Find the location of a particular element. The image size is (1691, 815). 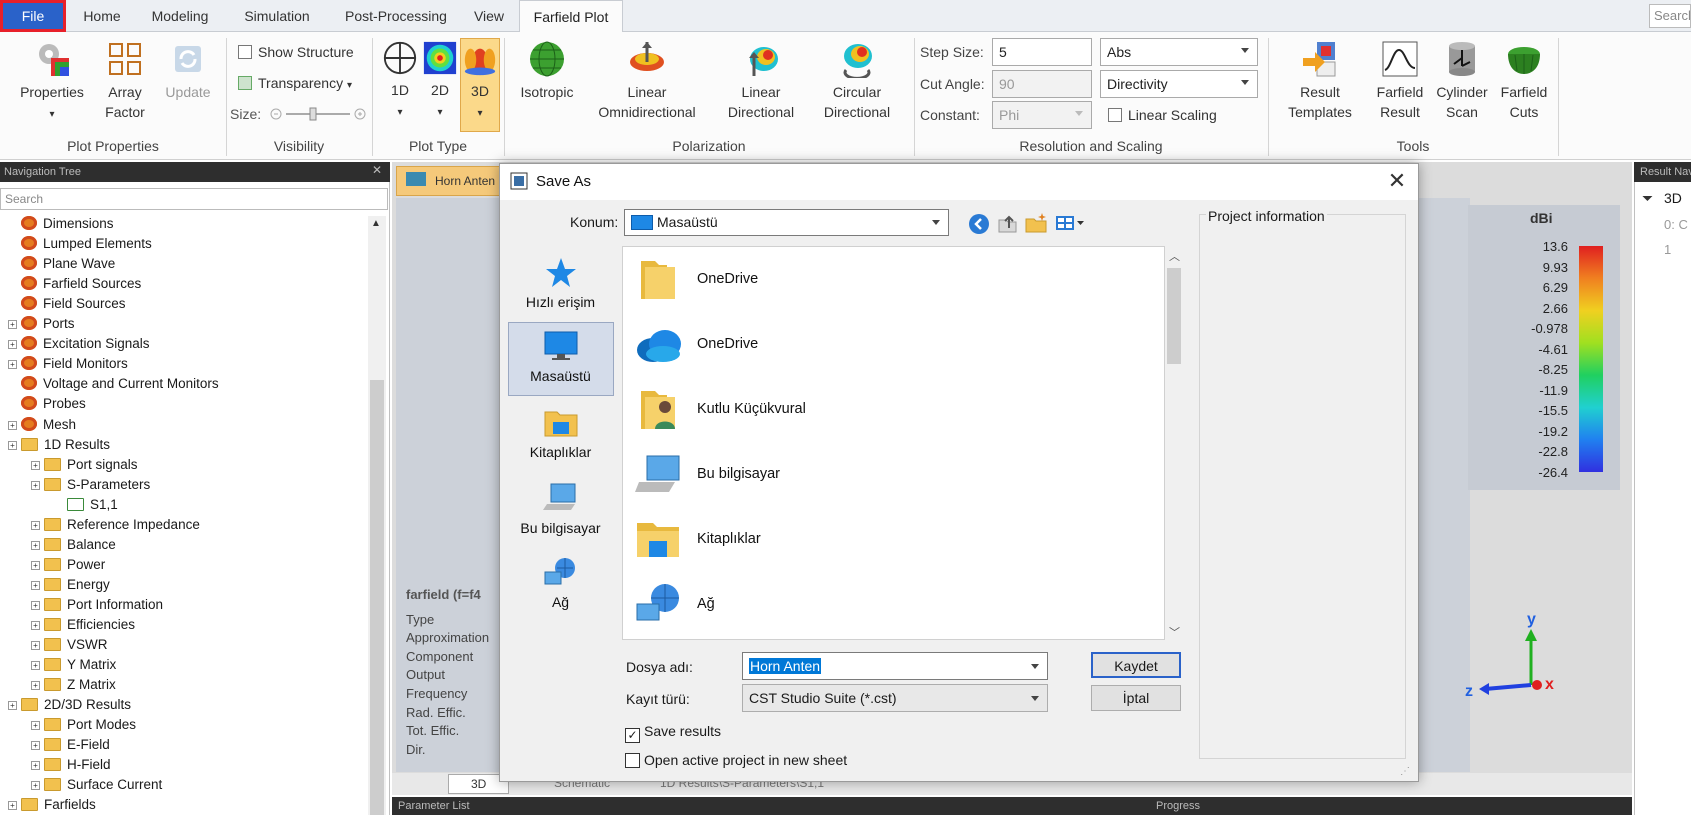

linear-directional-button: Linear Directional is located at coordinates (761, 81).